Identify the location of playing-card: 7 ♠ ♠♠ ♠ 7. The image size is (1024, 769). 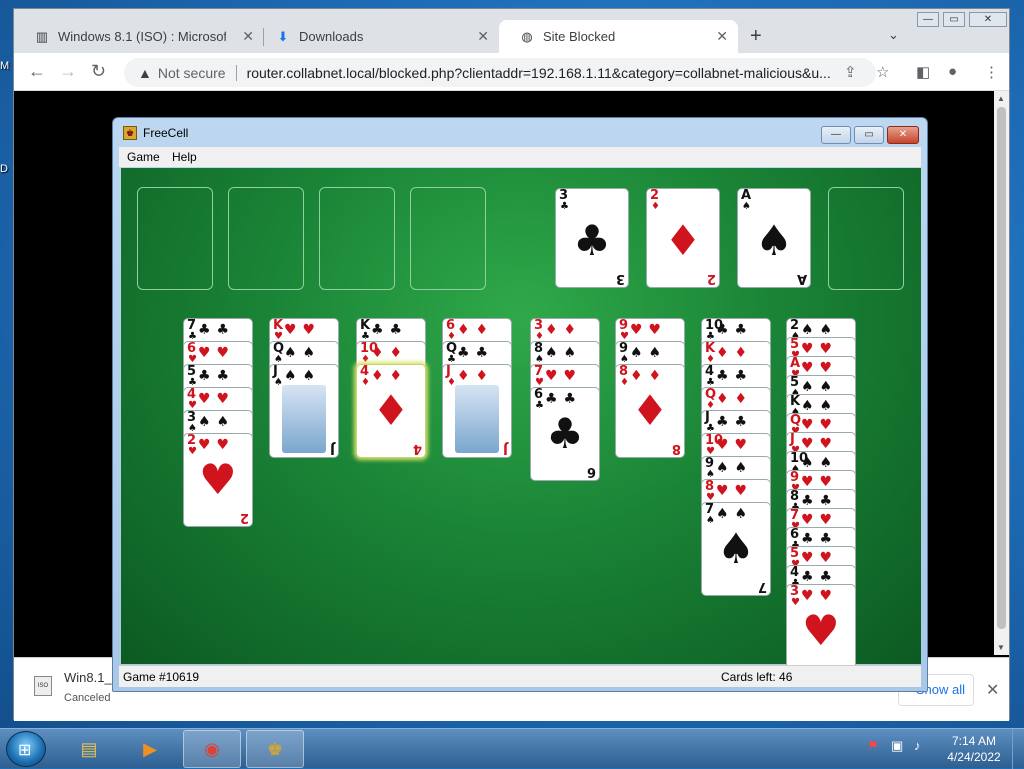
(736, 549).